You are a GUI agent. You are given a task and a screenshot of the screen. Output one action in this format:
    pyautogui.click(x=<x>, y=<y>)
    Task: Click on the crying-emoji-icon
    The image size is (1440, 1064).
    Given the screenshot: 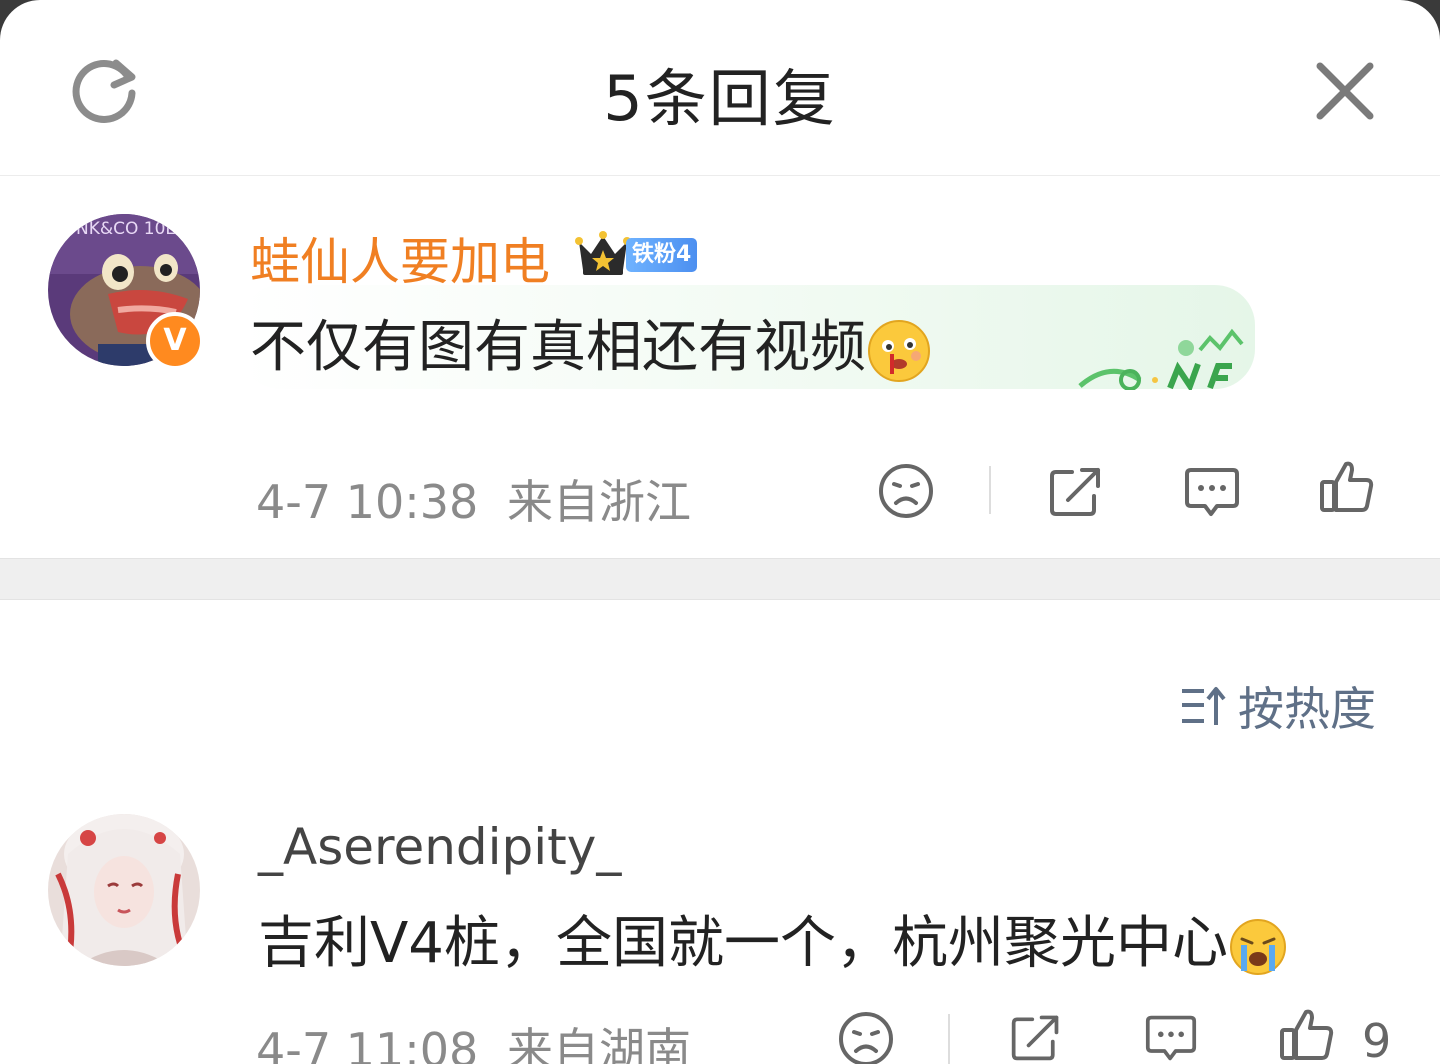 What is the action you would take?
    pyautogui.click(x=1257, y=946)
    